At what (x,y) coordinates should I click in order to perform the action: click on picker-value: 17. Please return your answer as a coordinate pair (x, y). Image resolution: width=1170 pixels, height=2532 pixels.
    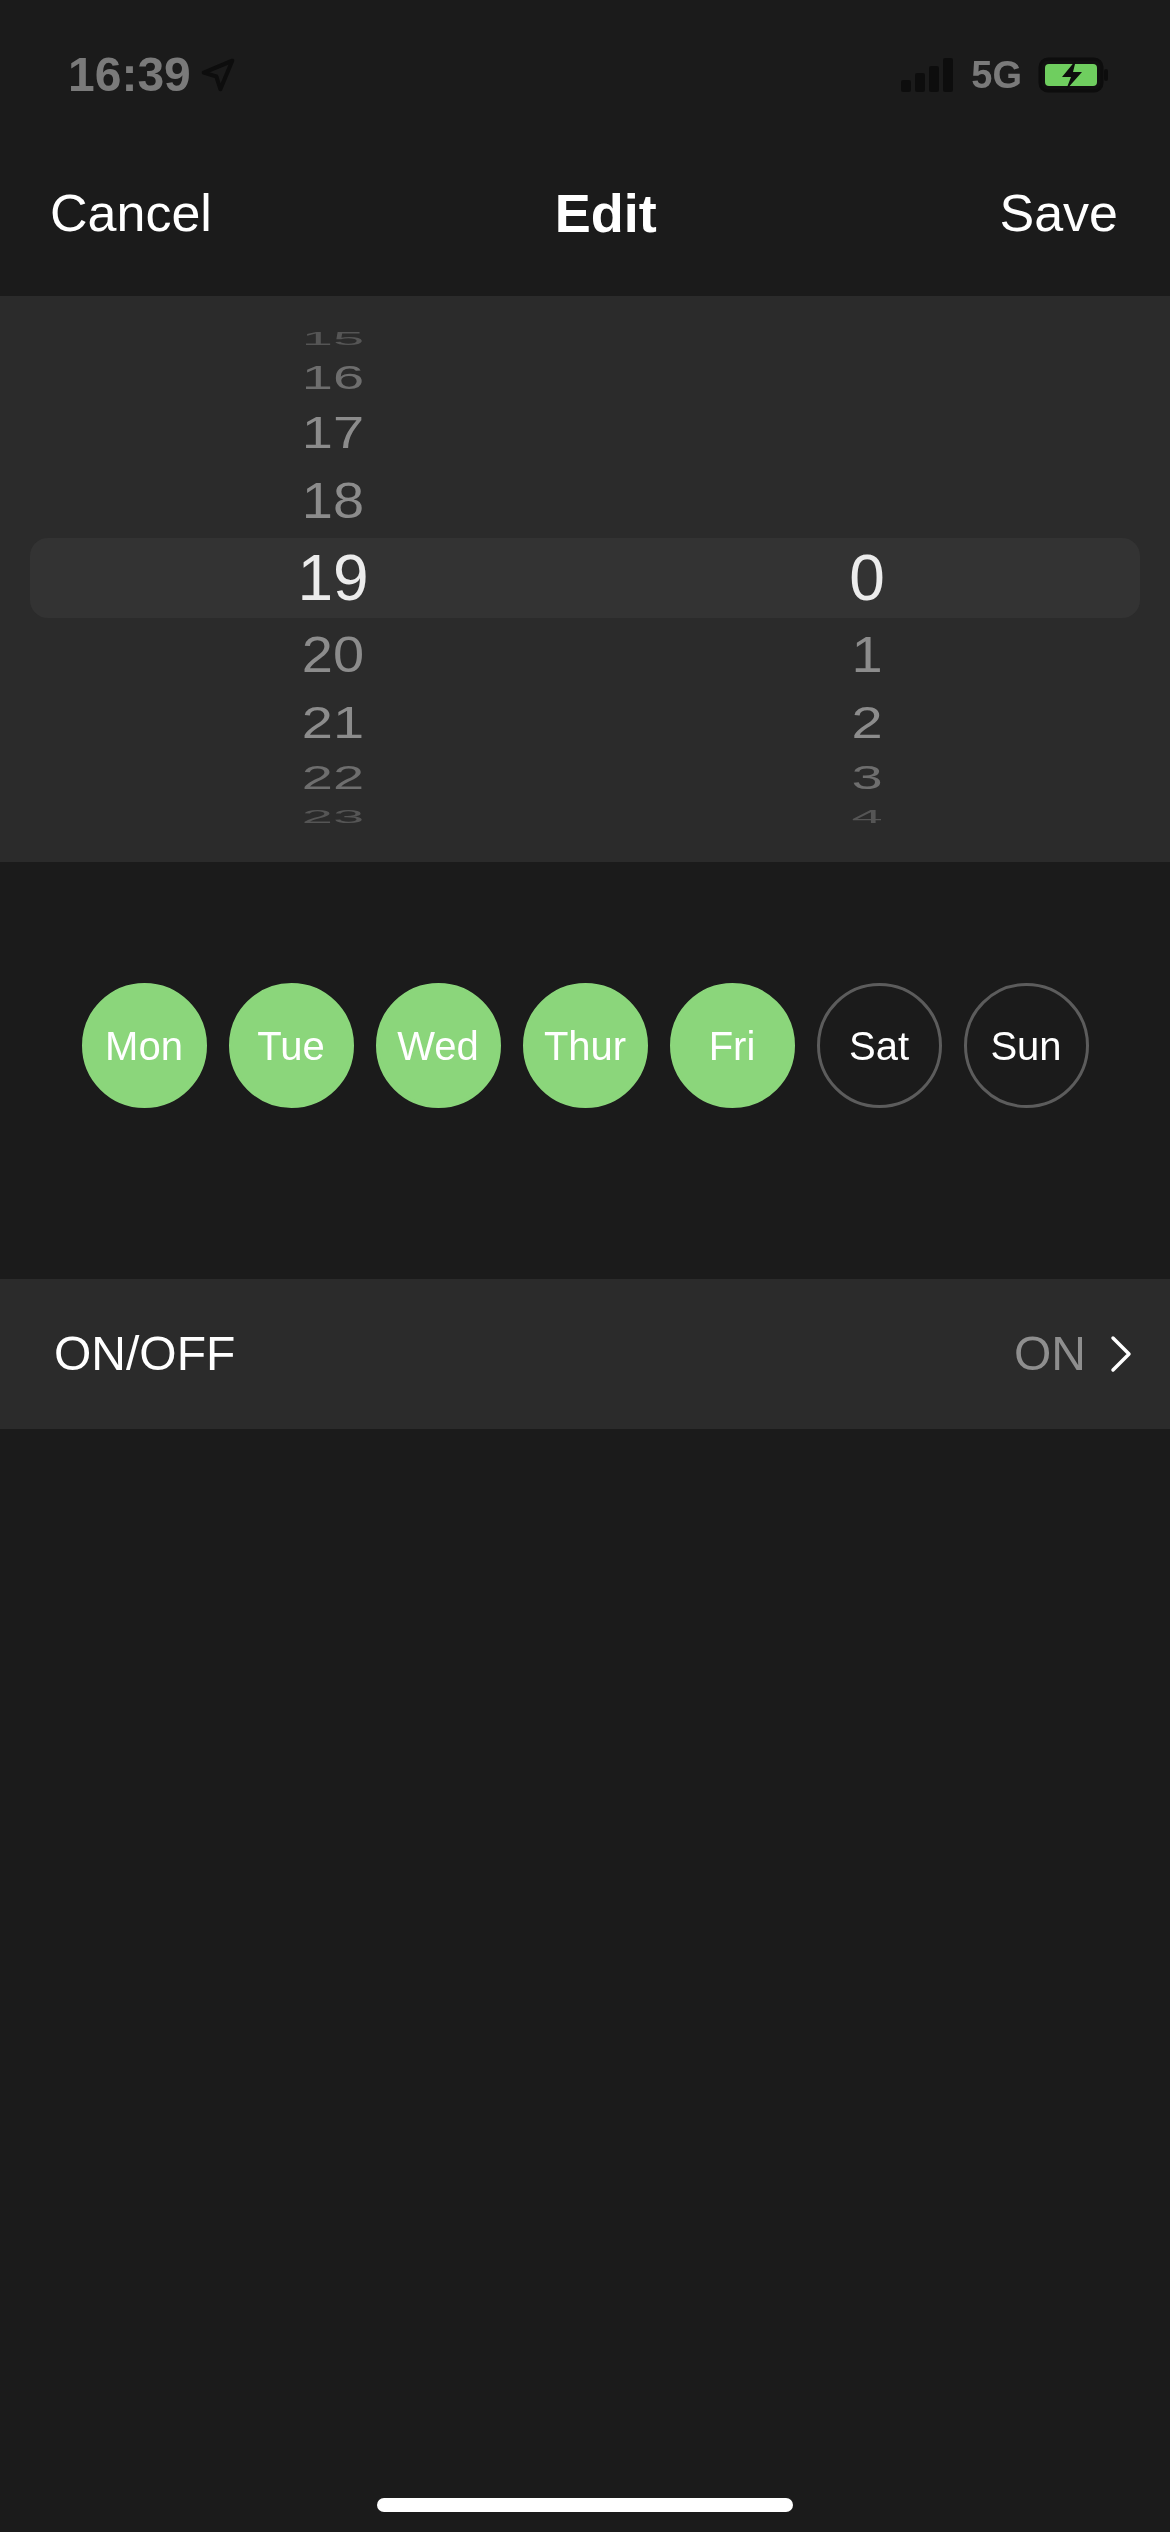
    Looking at the image, I should click on (333, 433).